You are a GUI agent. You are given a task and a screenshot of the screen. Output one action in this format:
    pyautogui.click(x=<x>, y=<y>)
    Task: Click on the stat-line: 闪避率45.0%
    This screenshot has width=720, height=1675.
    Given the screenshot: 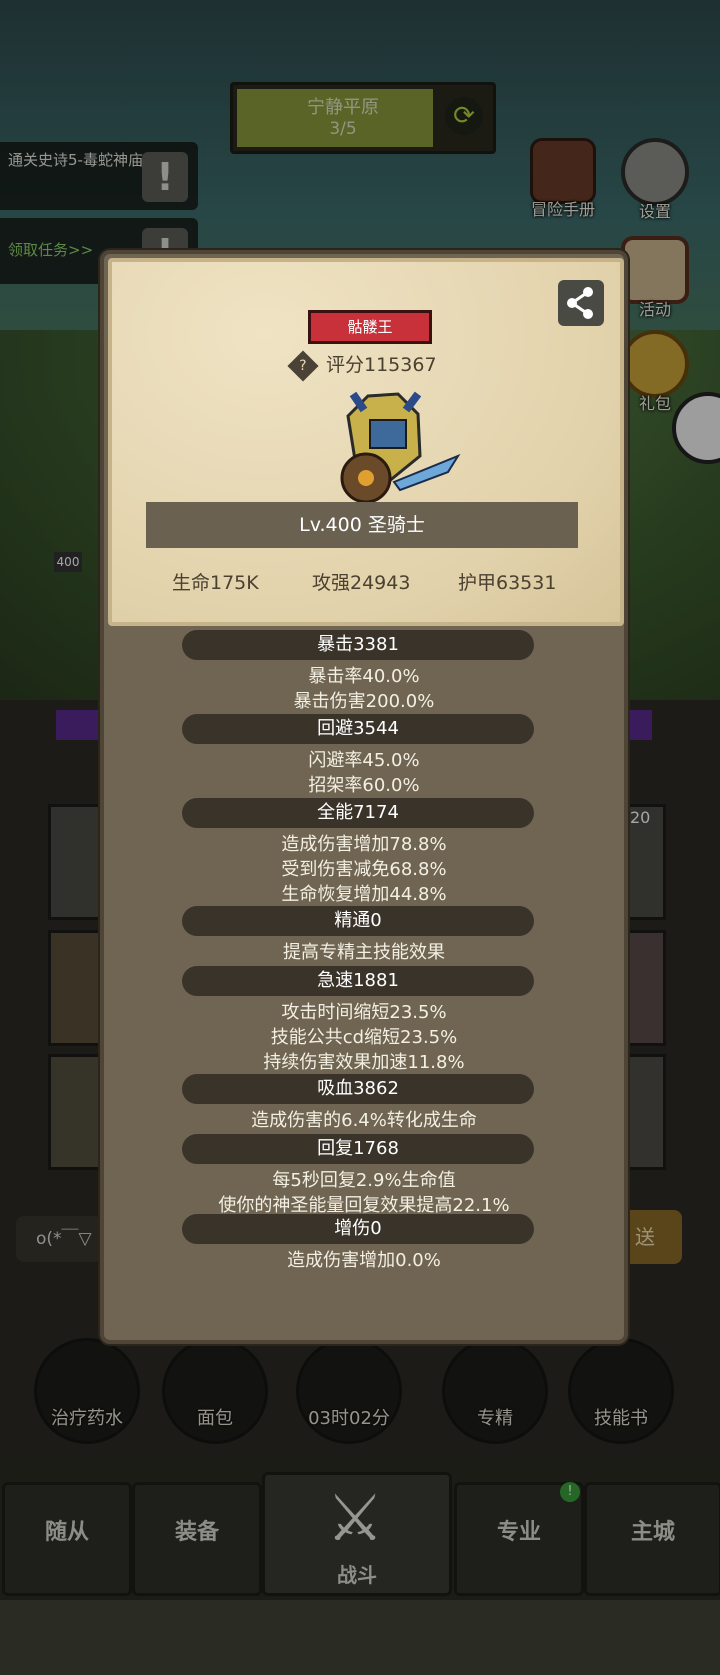 What is the action you would take?
    pyautogui.click(x=364, y=760)
    